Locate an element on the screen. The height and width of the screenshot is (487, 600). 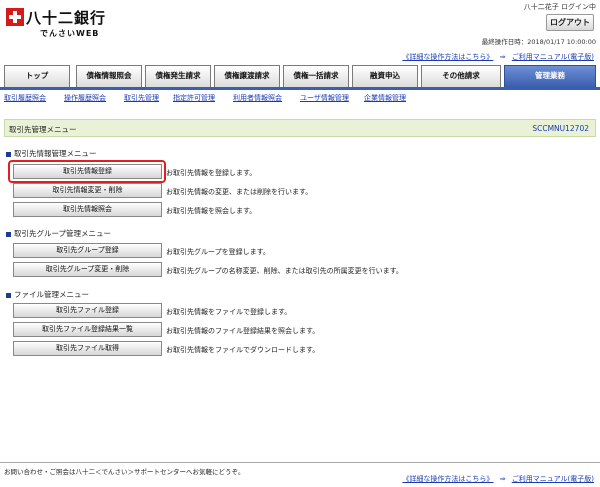
last-operation-time: 最終操作日時：2018/01/17 10:00:00 is located at coordinates (538, 42).